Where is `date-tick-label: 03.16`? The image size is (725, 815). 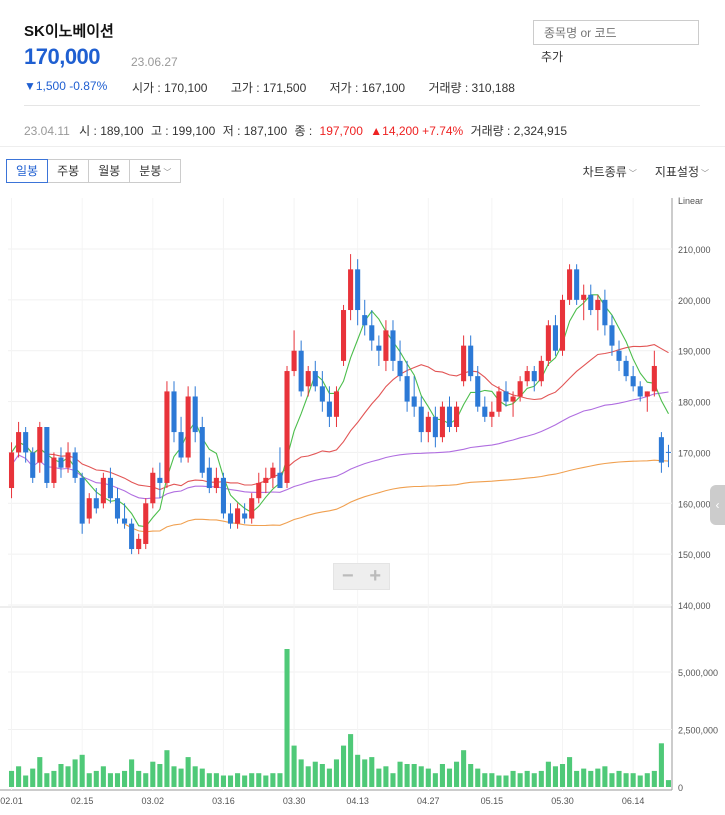
date-tick-label: 03.16 is located at coordinates (223, 801).